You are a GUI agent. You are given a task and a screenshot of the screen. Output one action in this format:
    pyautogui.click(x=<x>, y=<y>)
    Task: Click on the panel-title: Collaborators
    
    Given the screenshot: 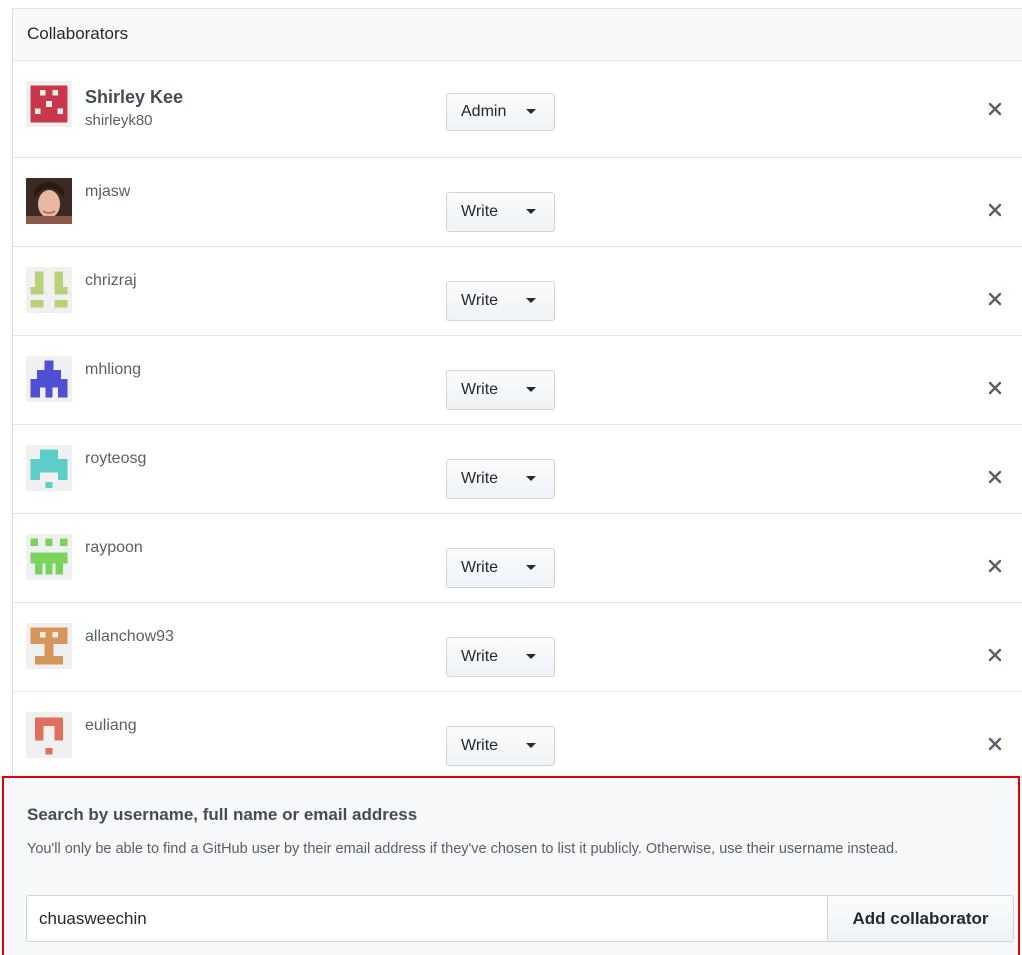 What is the action you would take?
    pyautogui.click(x=517, y=35)
    